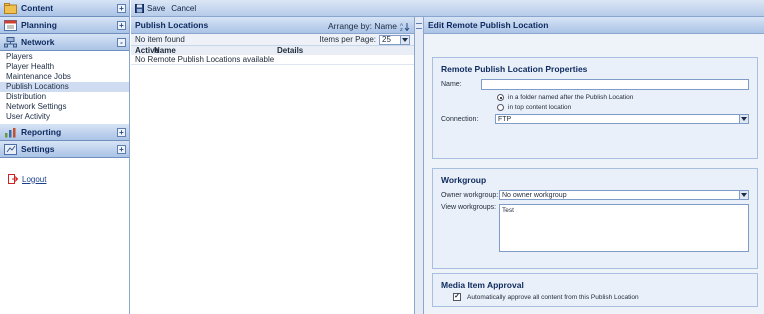  Describe the element at coordinates (386, 39) in the screenshot. I see `items-per-page-value: 25` at that location.